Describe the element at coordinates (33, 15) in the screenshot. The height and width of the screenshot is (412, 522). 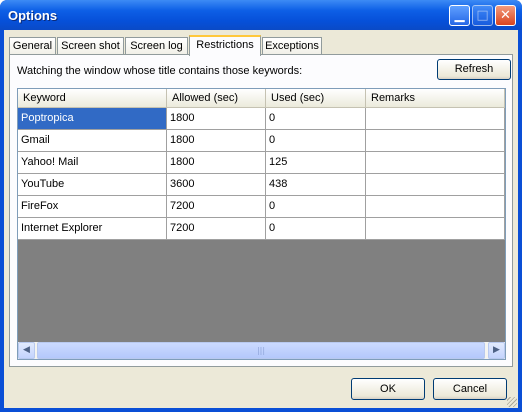
I see `window-title: Options` at that location.